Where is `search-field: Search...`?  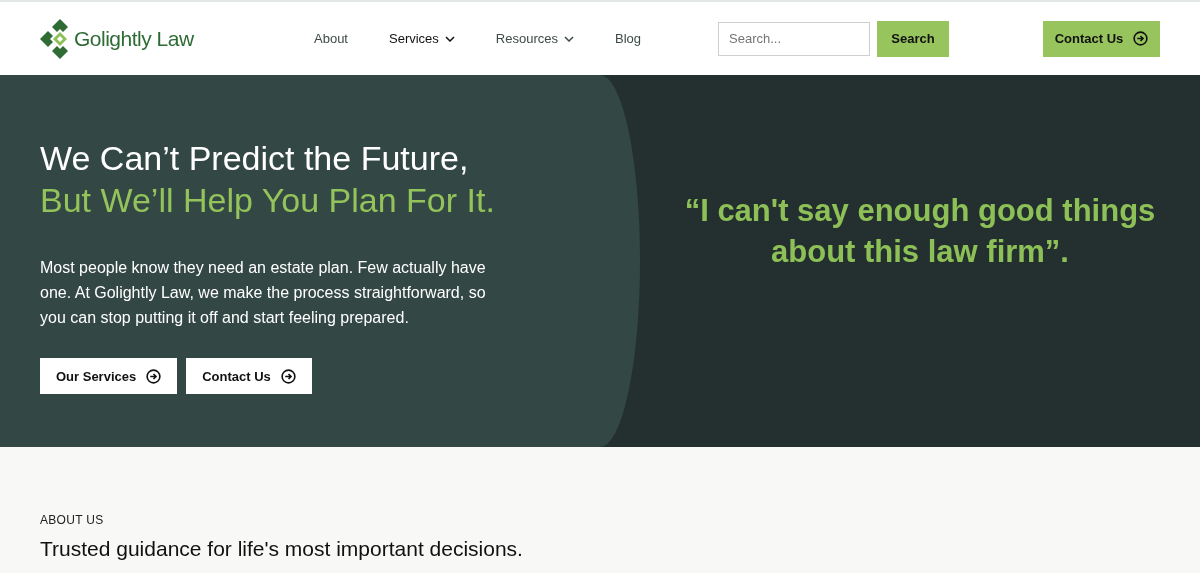
search-field: Search... is located at coordinates (794, 38).